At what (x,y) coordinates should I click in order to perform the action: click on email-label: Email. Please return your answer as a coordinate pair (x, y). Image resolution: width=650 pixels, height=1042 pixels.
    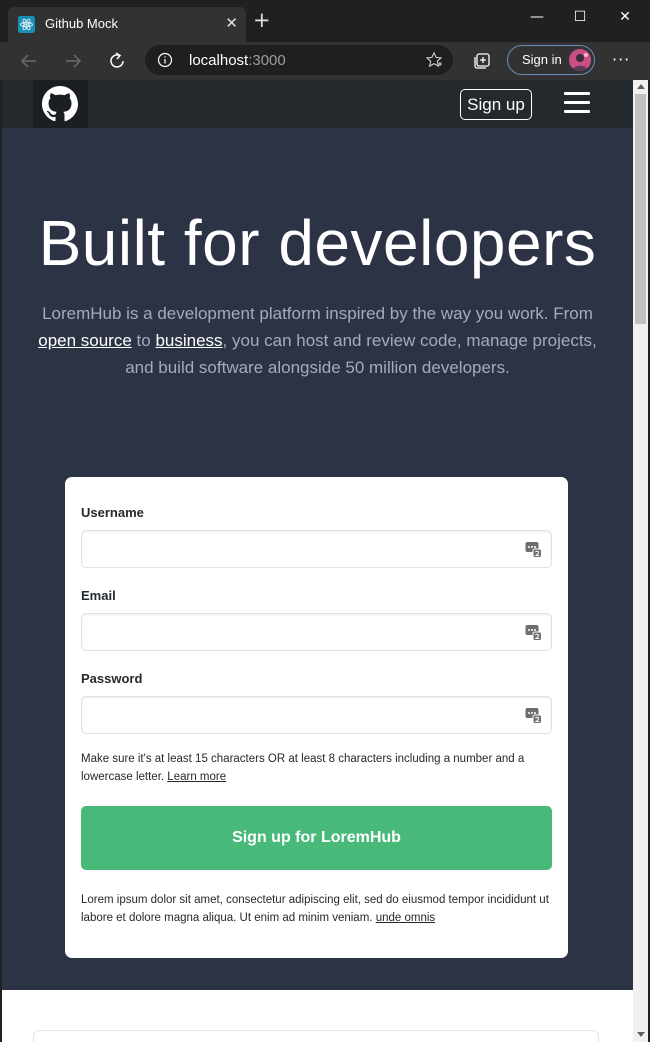
    Looking at the image, I should click on (98, 595).